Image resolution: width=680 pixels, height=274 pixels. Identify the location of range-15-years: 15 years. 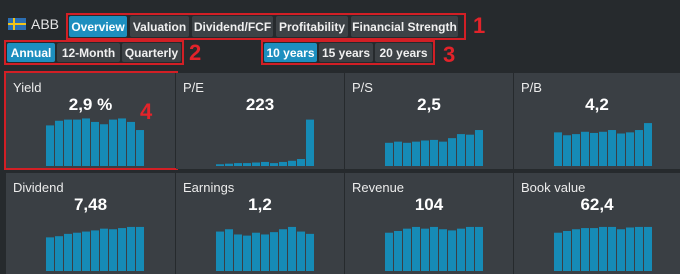
(346, 52).